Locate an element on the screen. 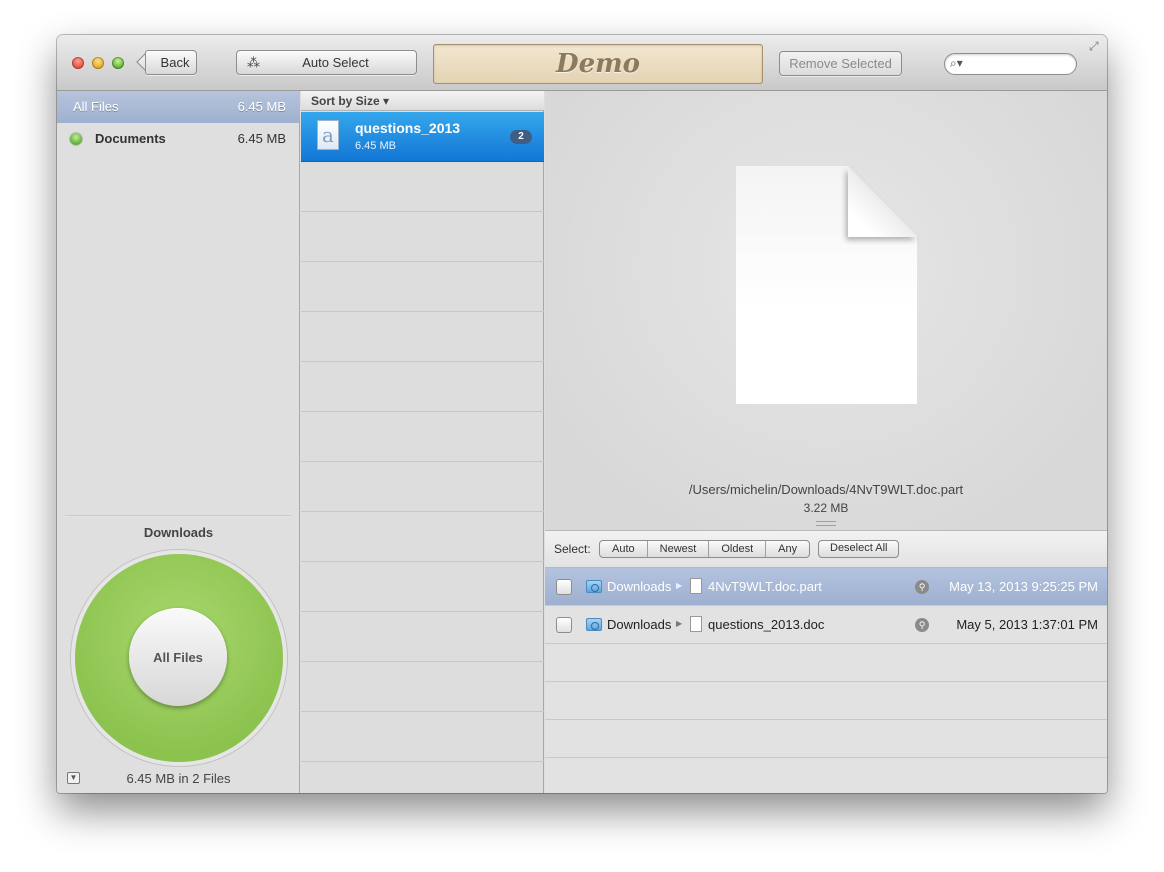 Image resolution: width=1164 pixels, height=872 pixels. preview-file-size: 3.22 MB is located at coordinates (826, 508).